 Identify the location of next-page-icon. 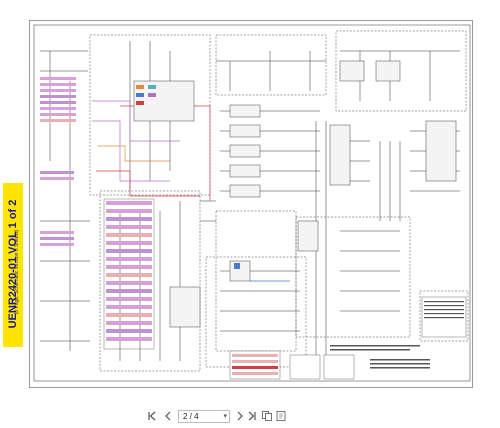
(240, 417).